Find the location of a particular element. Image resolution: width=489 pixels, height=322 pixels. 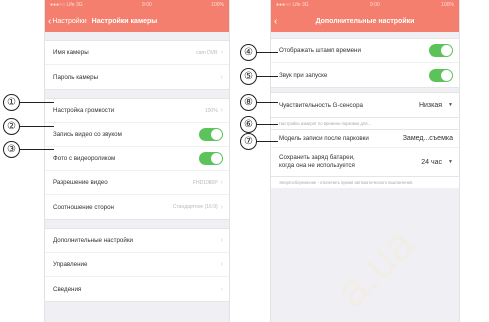

row-label: Модель записи после парковки is located at coordinates (324, 138).